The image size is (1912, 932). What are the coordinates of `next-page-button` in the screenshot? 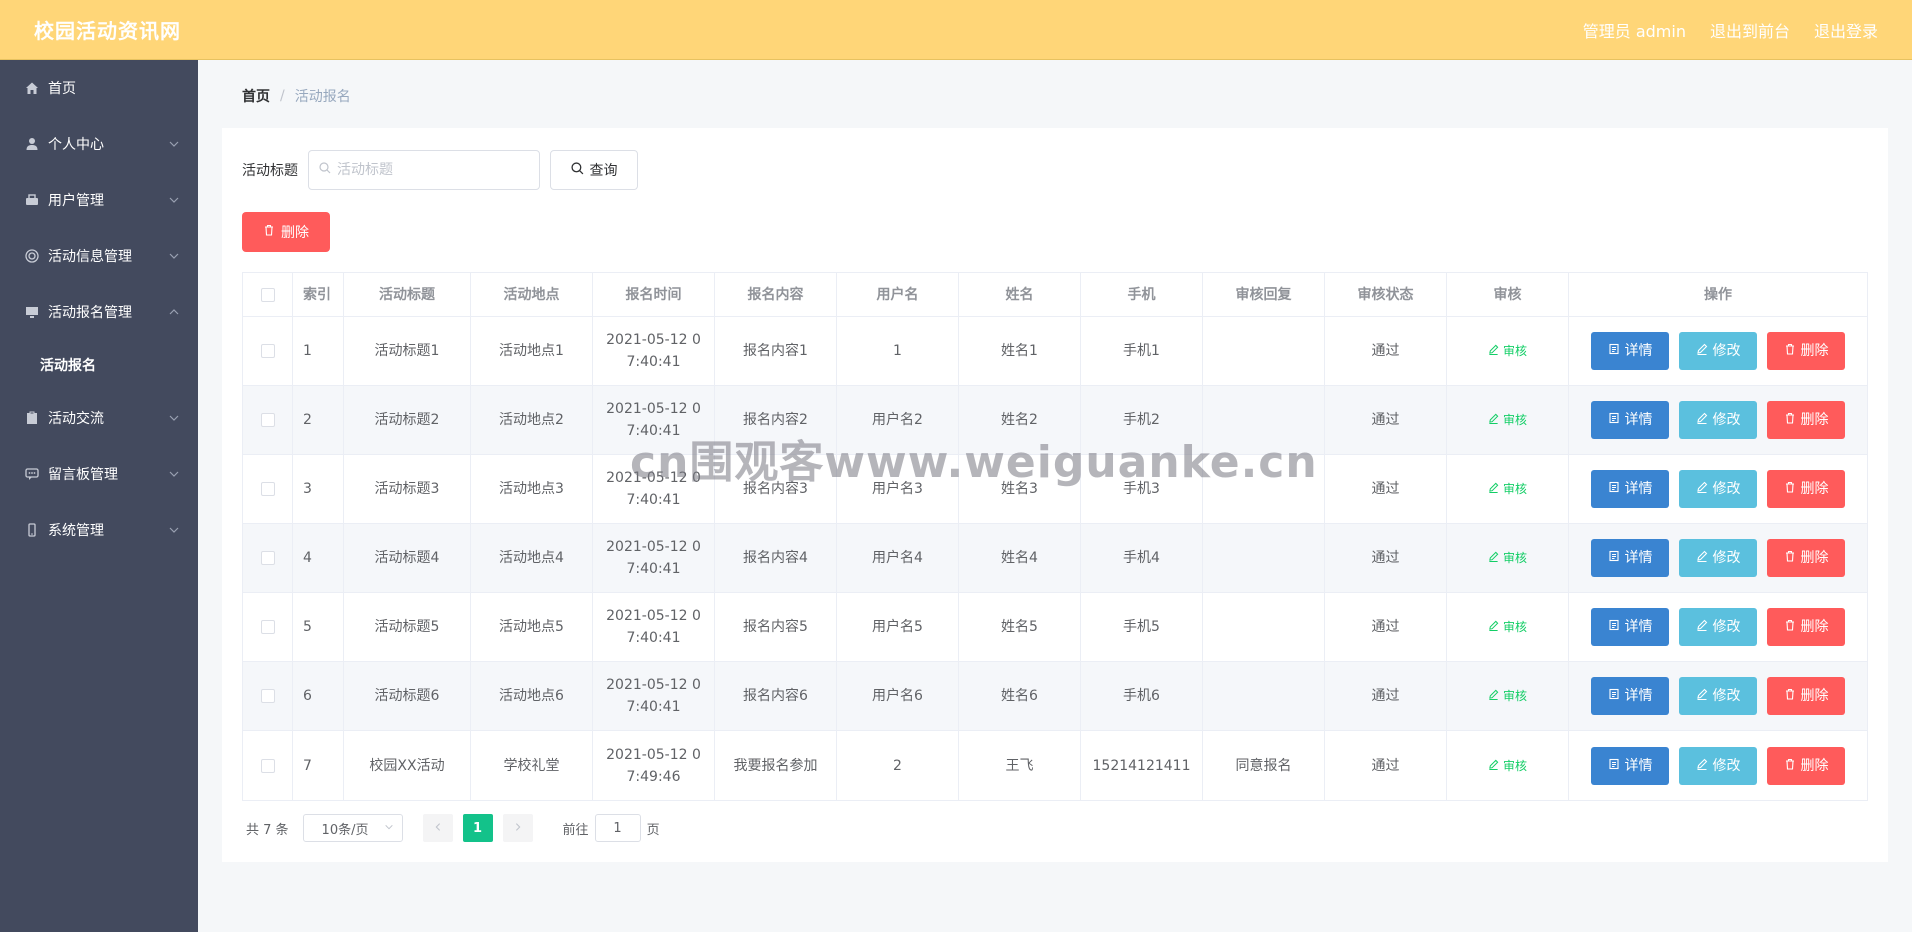 It's located at (517, 828).